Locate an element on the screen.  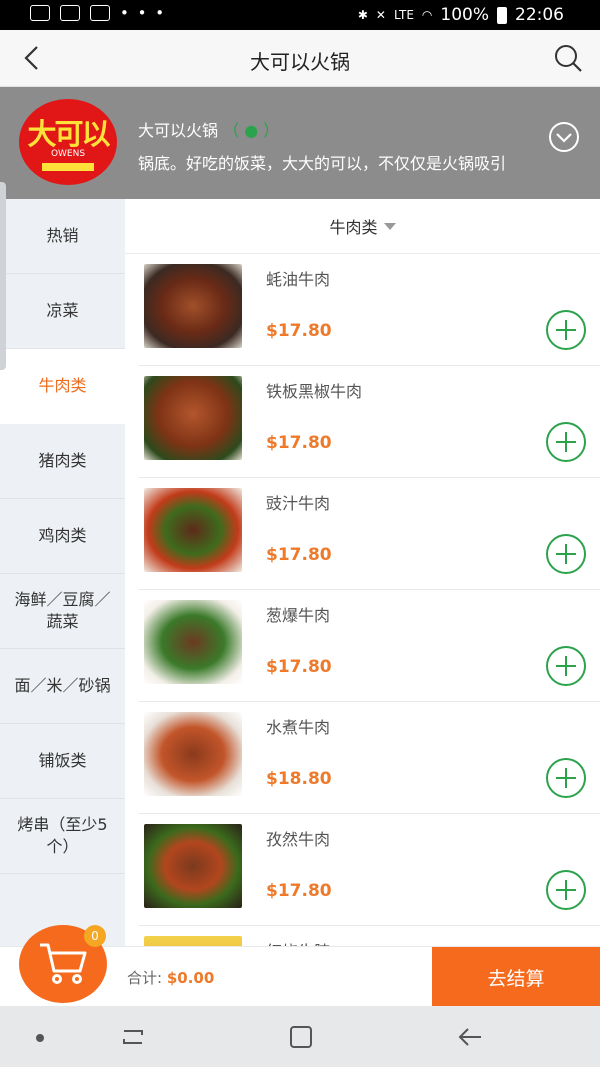
product-item: 葱爆牛肉 $17.80 is located at coordinates (369, 646).